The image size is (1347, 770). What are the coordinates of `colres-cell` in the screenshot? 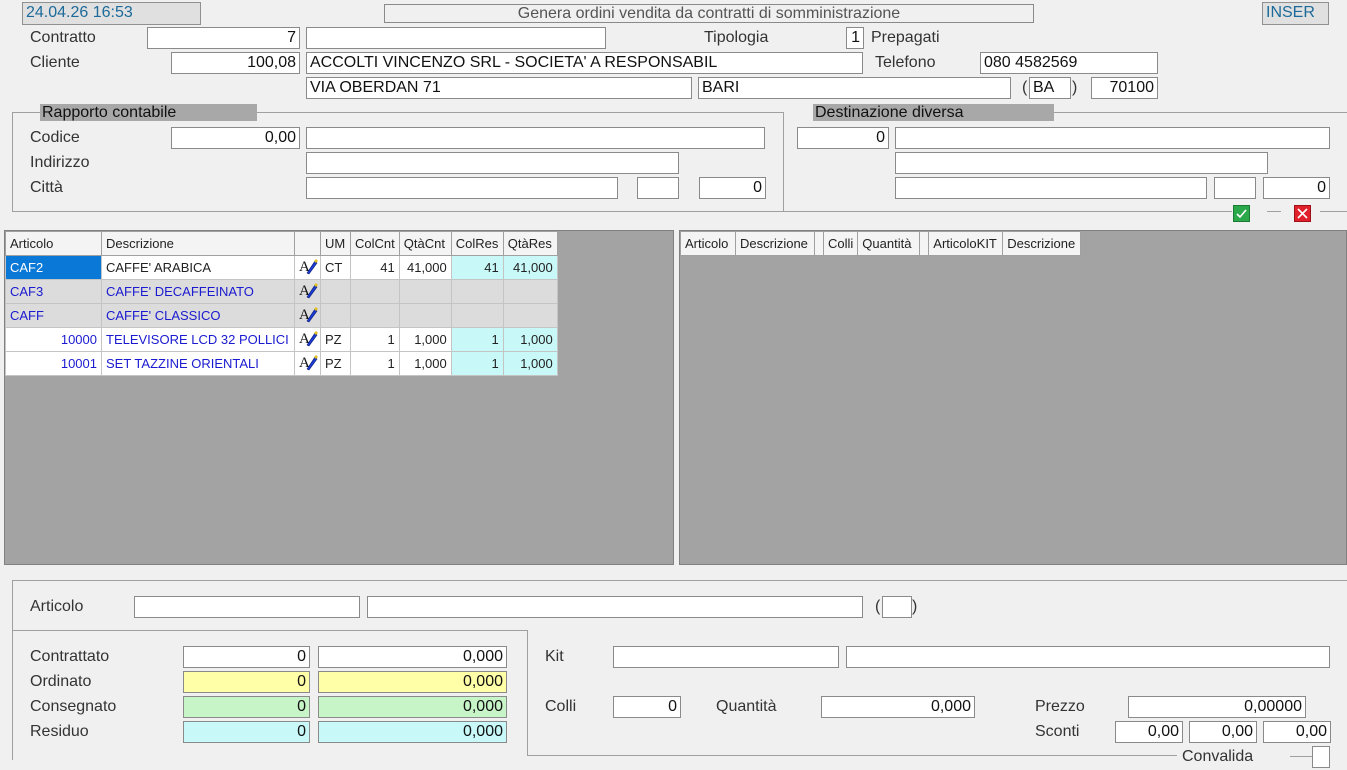 It's located at (477, 315).